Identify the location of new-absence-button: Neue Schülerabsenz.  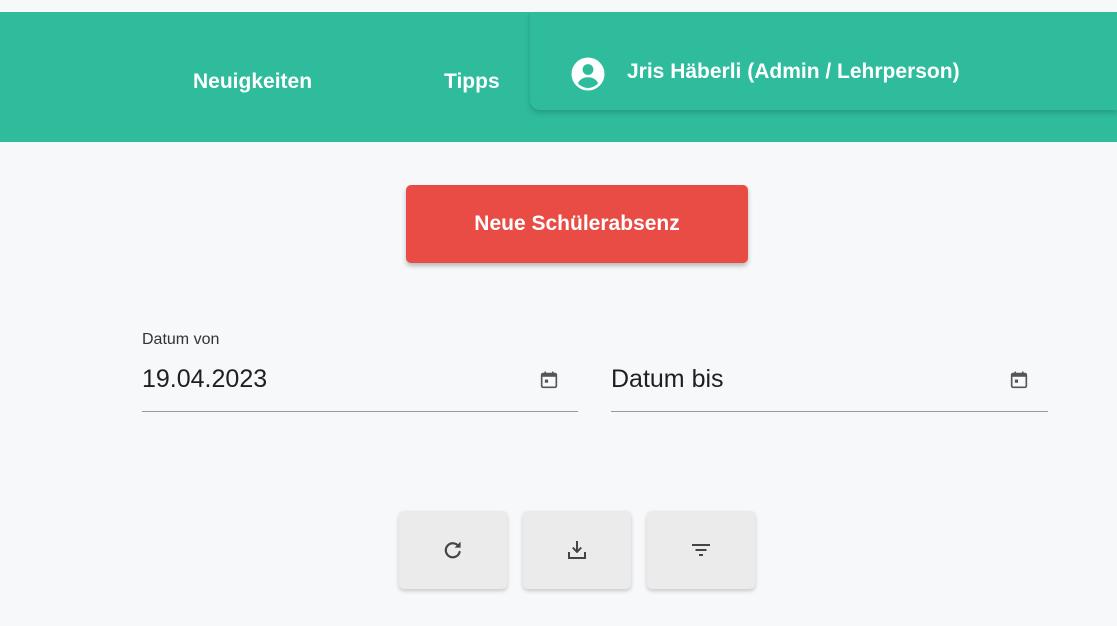
(577, 224).